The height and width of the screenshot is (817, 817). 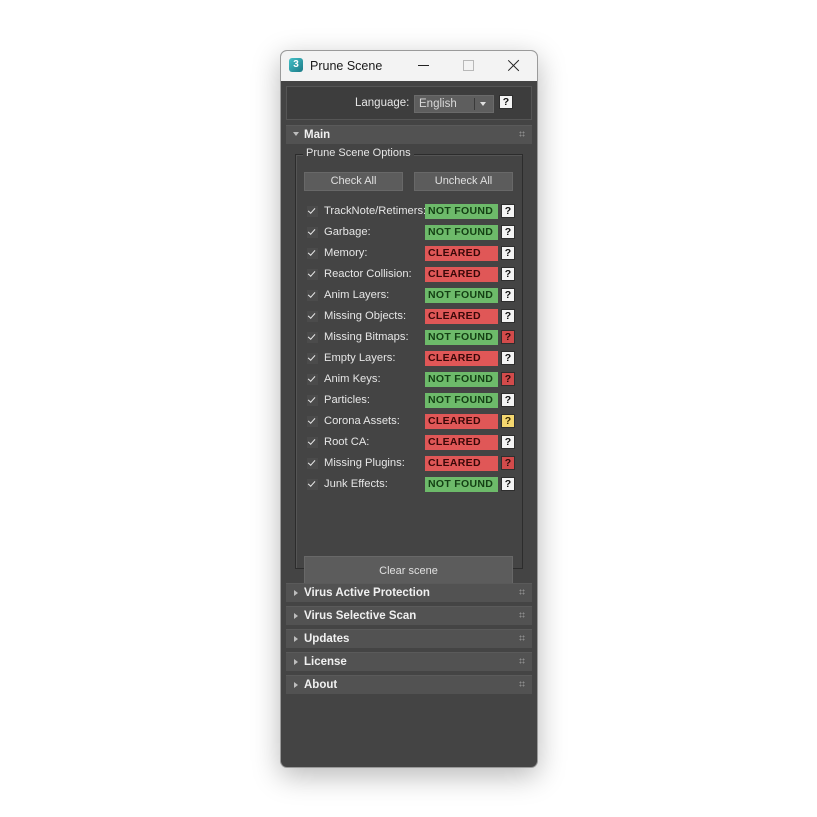 I want to click on rollout-title: Virus Active Protection, so click(x=367, y=593).